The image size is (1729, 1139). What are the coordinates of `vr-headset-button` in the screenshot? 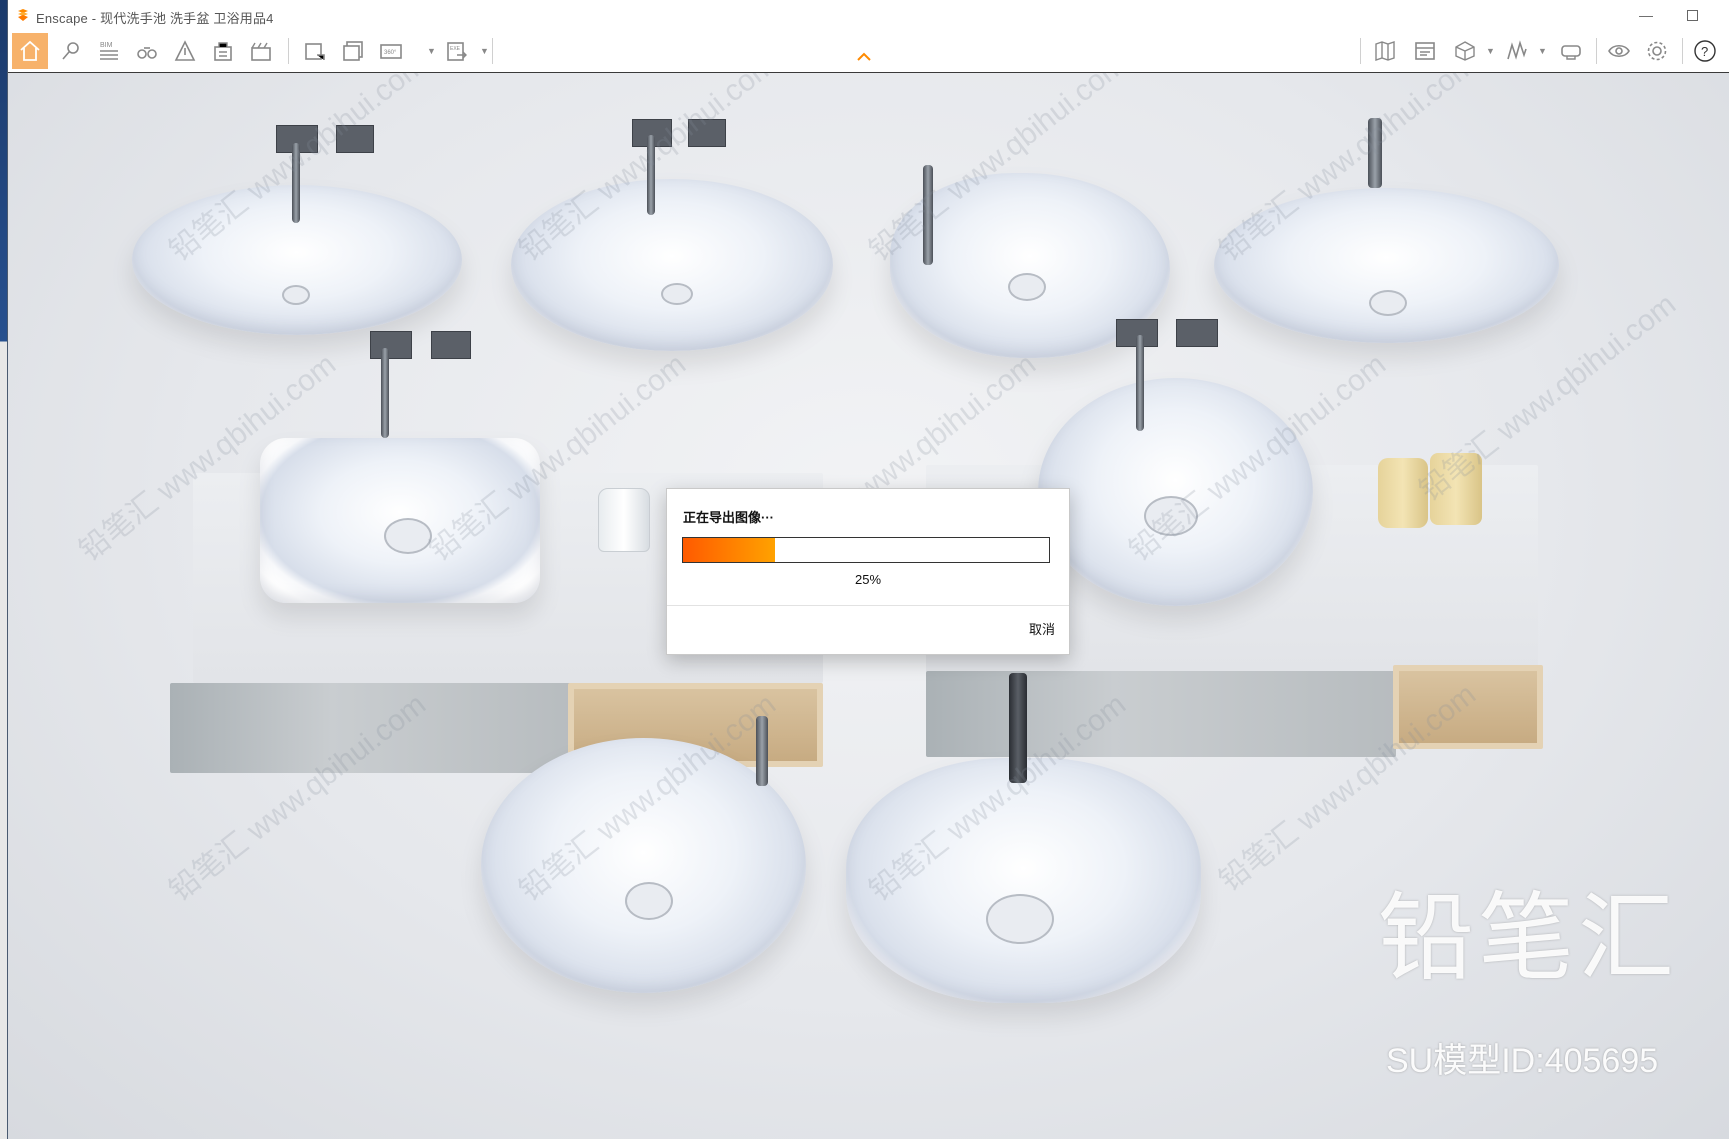 It's located at (1571, 51).